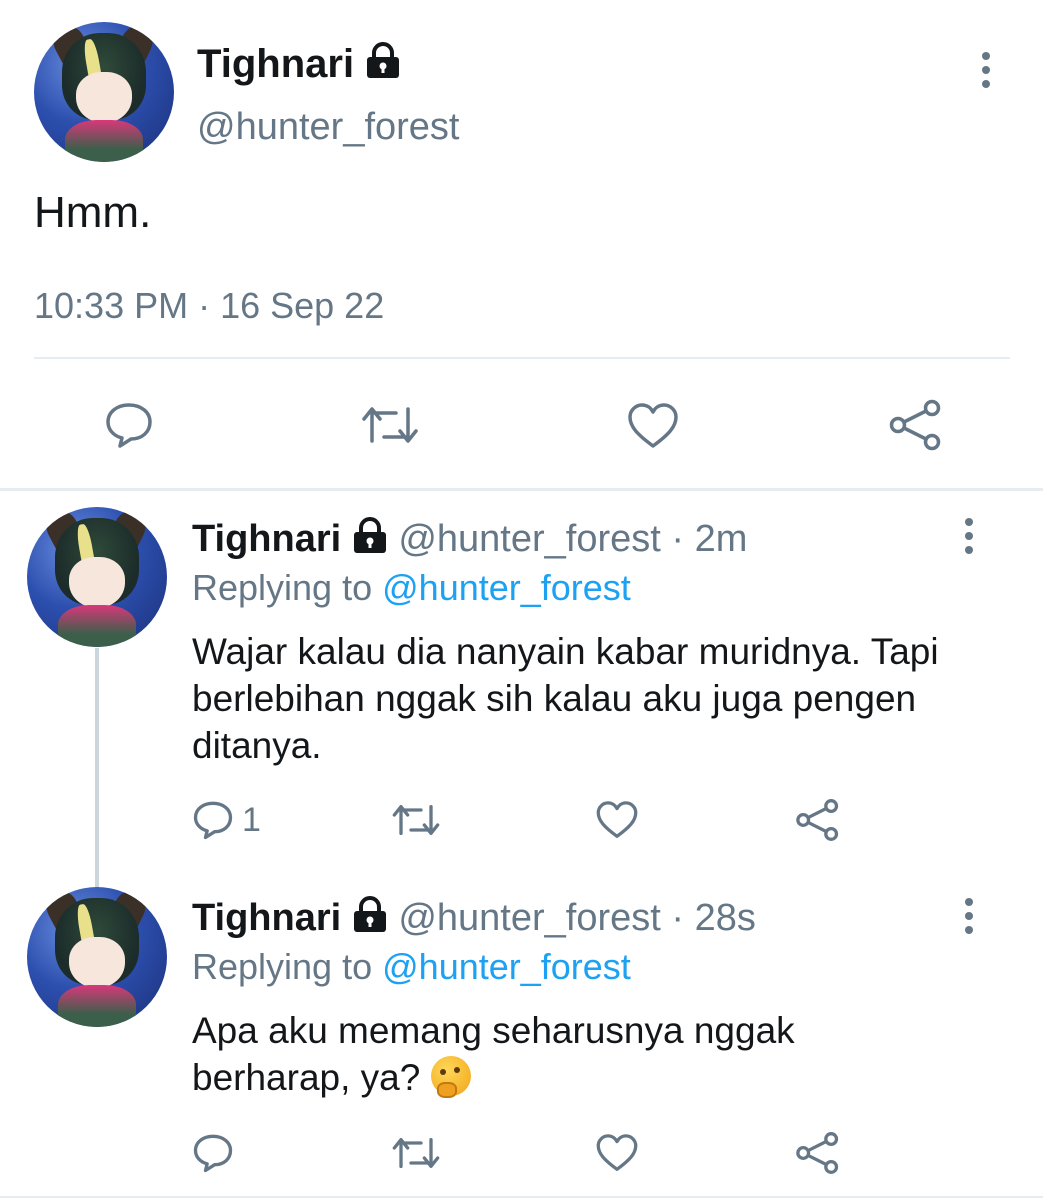  What do you see at coordinates (709, 539) in the screenshot?
I see `reply-time: · 2m` at bounding box center [709, 539].